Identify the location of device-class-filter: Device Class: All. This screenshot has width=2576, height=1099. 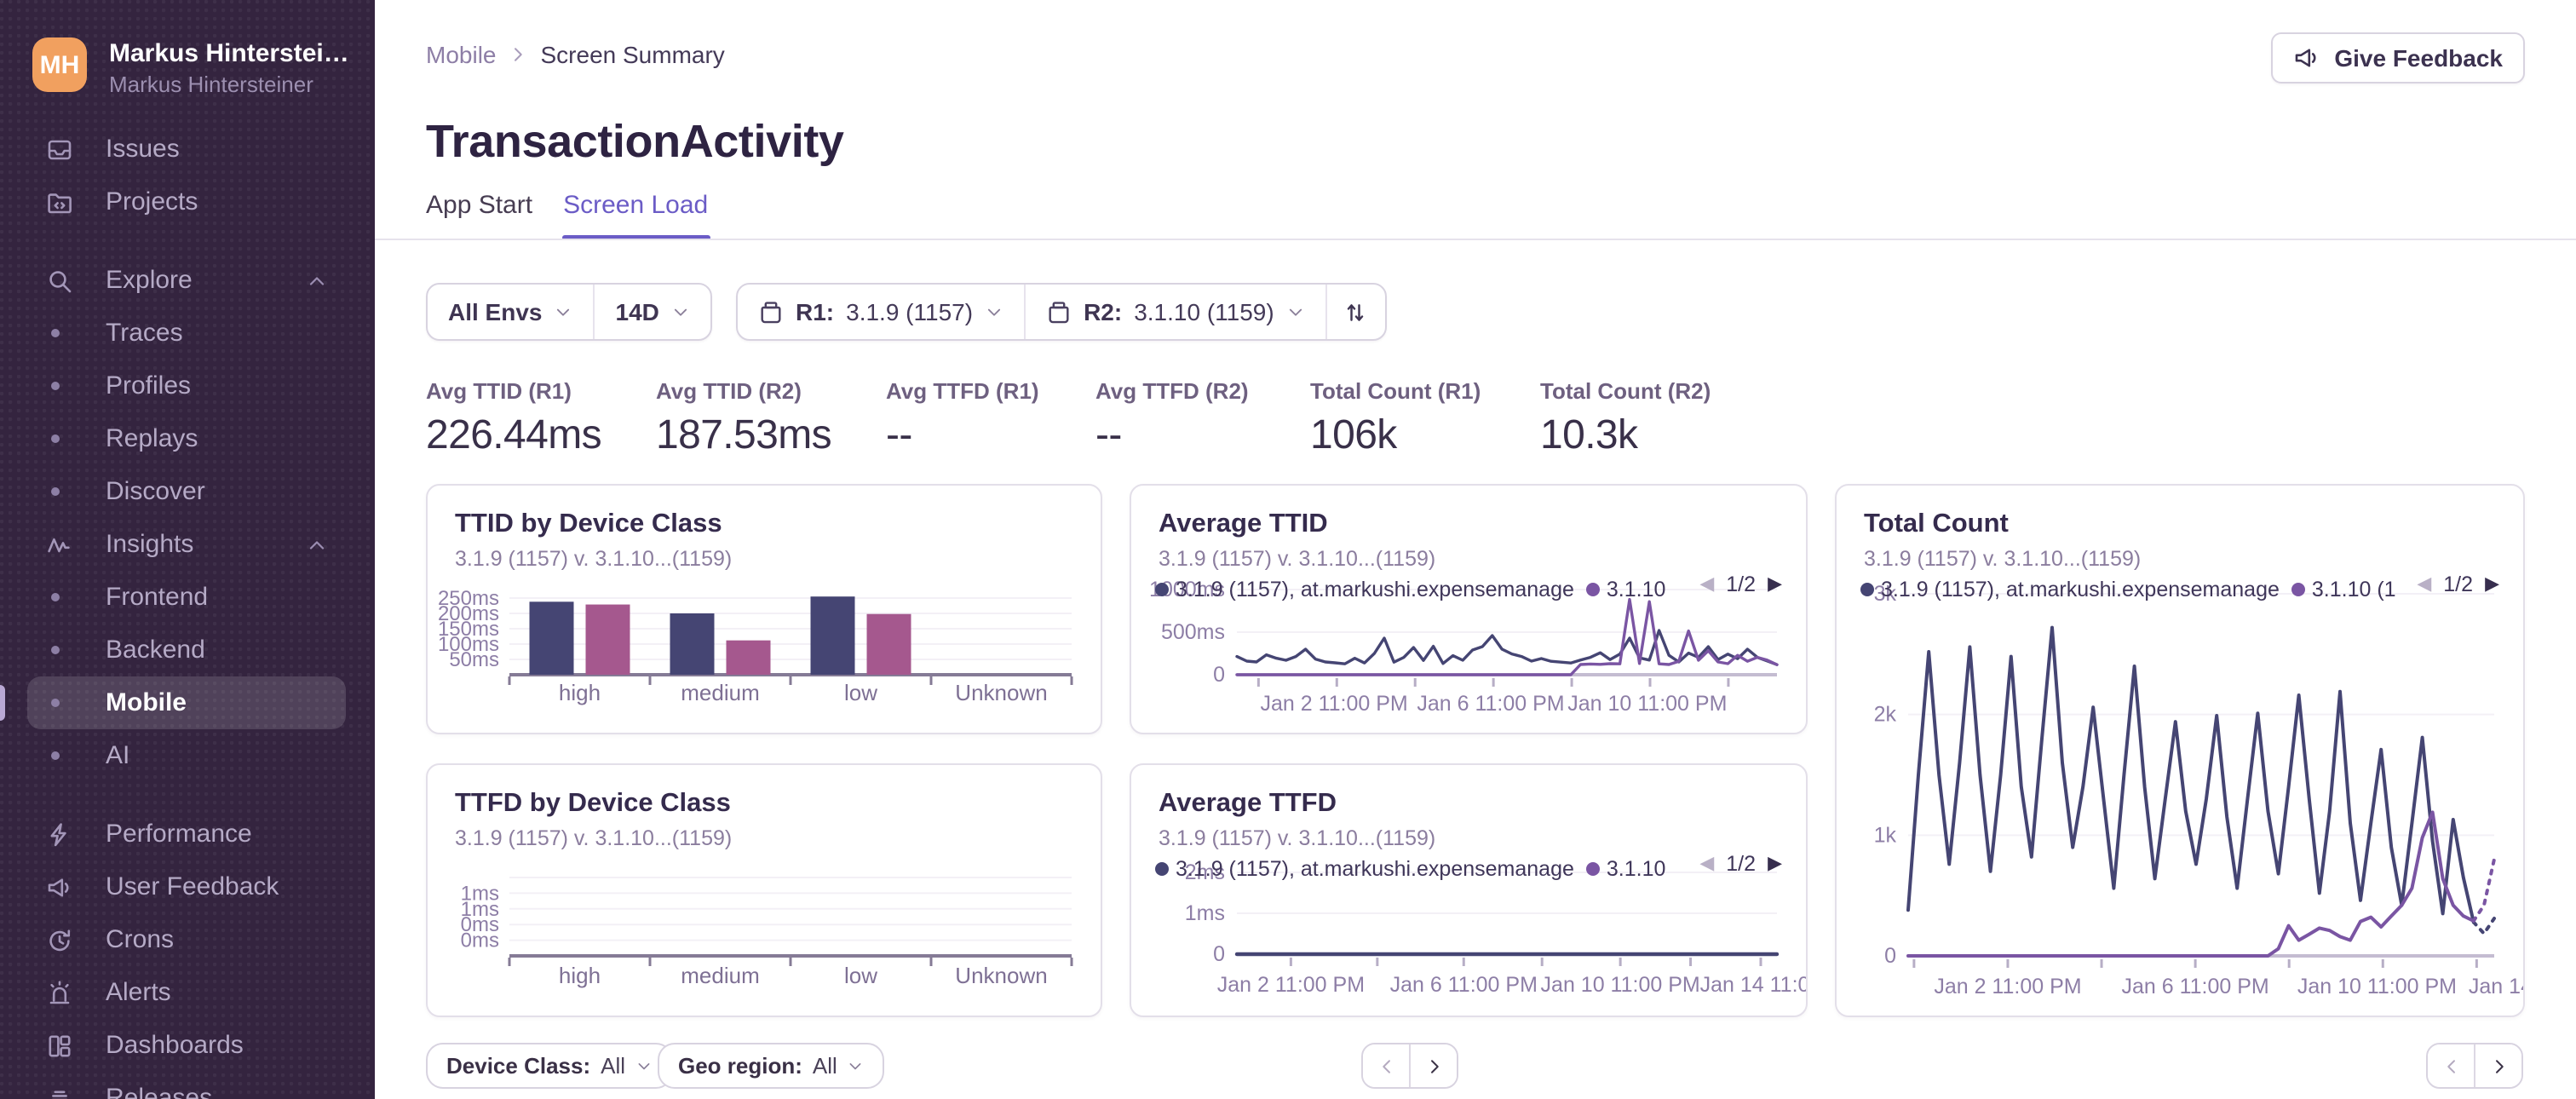
(550, 1066).